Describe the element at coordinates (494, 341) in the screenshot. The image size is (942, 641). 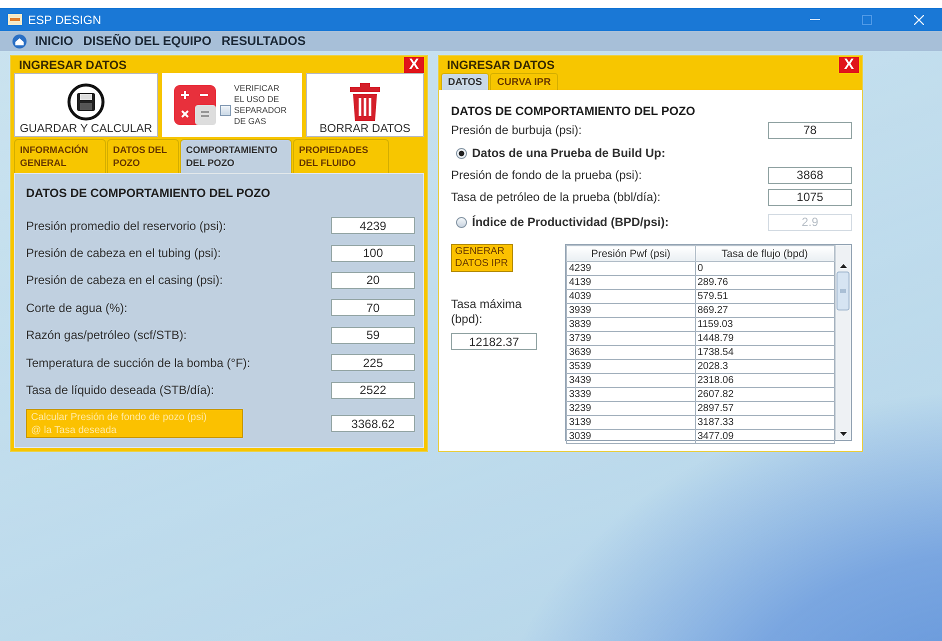
I see `input-field: 12182.37` at that location.